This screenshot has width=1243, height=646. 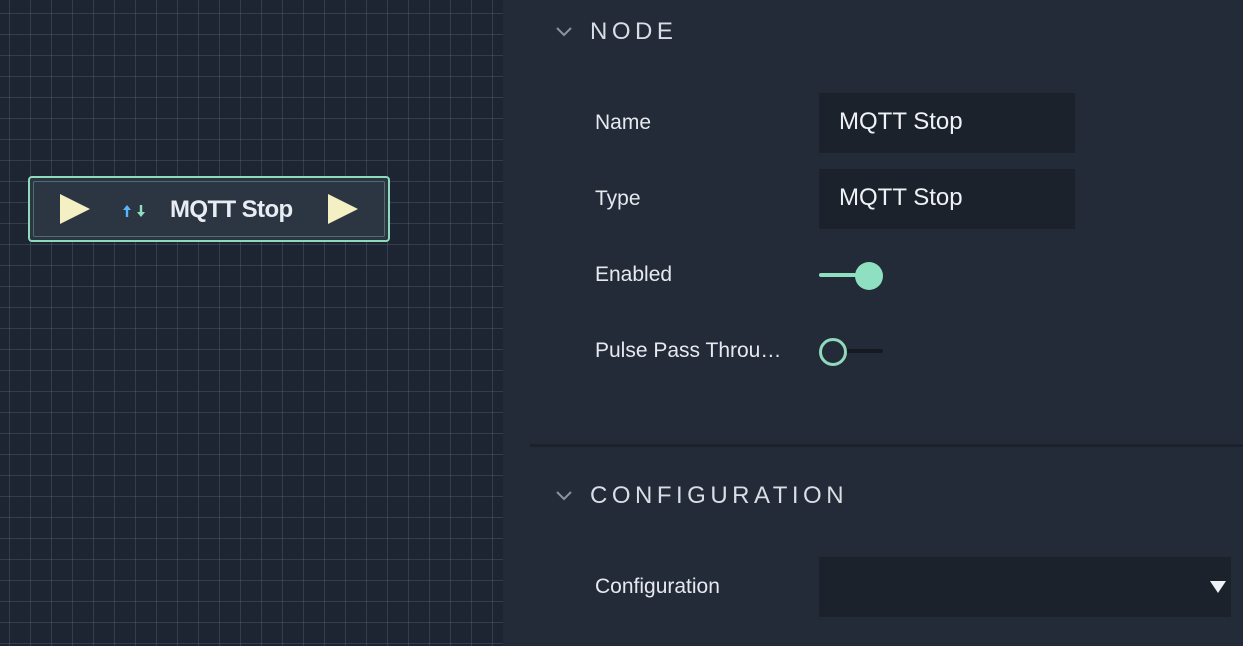 I want to click on pulse-pass-through-toggle, so click(x=851, y=351).